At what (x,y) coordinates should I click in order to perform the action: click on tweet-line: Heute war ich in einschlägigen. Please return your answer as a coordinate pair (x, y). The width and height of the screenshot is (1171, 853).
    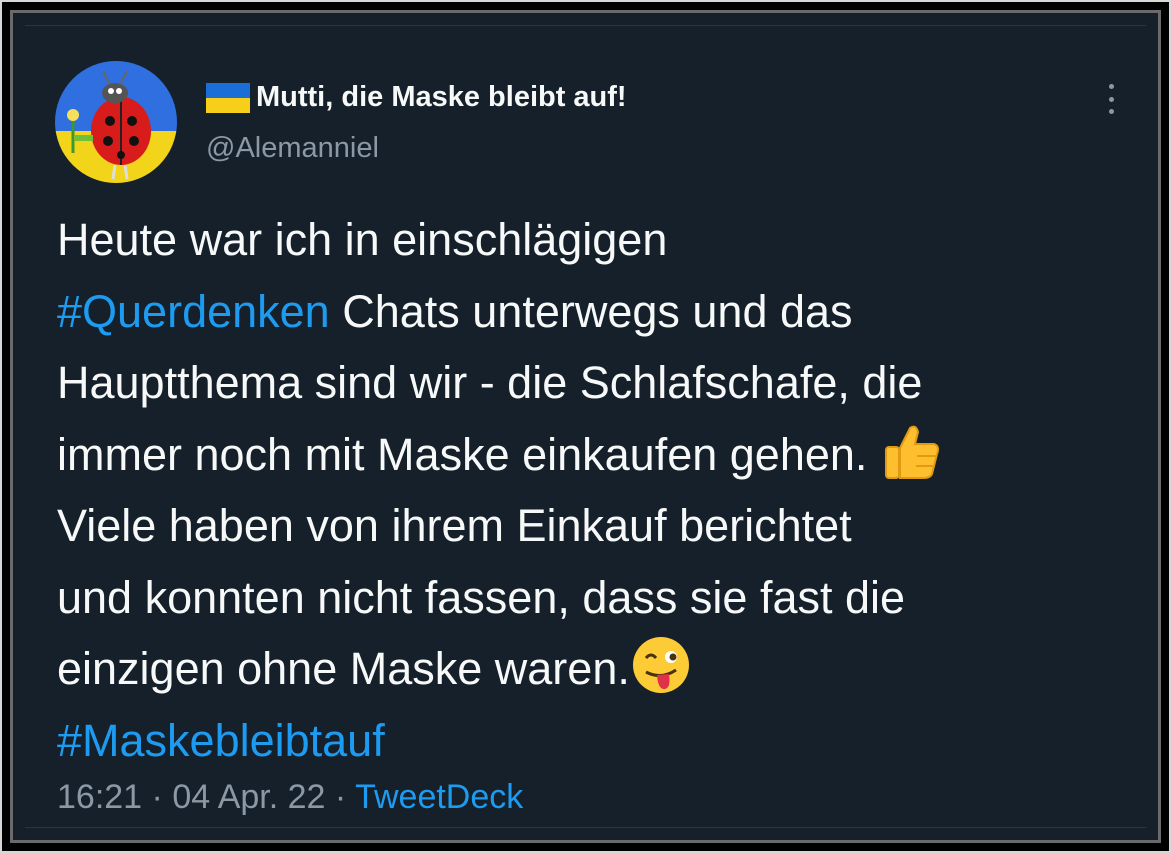
    Looking at the image, I should click on (612, 240).